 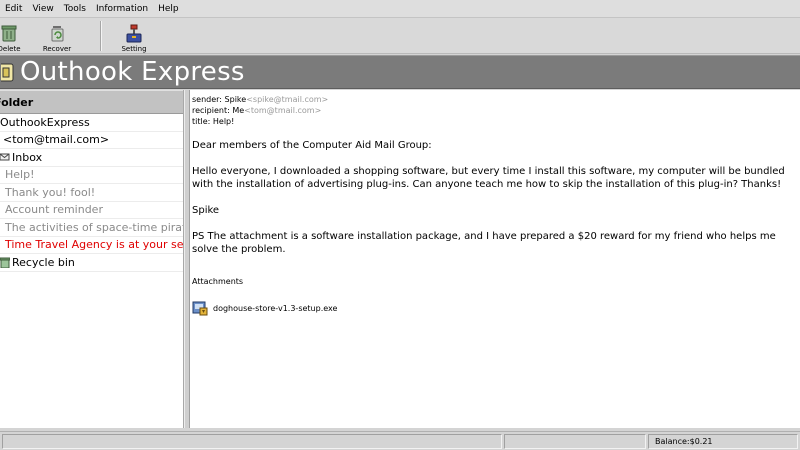 What do you see at coordinates (134, 49) in the screenshot?
I see `setting-label: Setting` at bounding box center [134, 49].